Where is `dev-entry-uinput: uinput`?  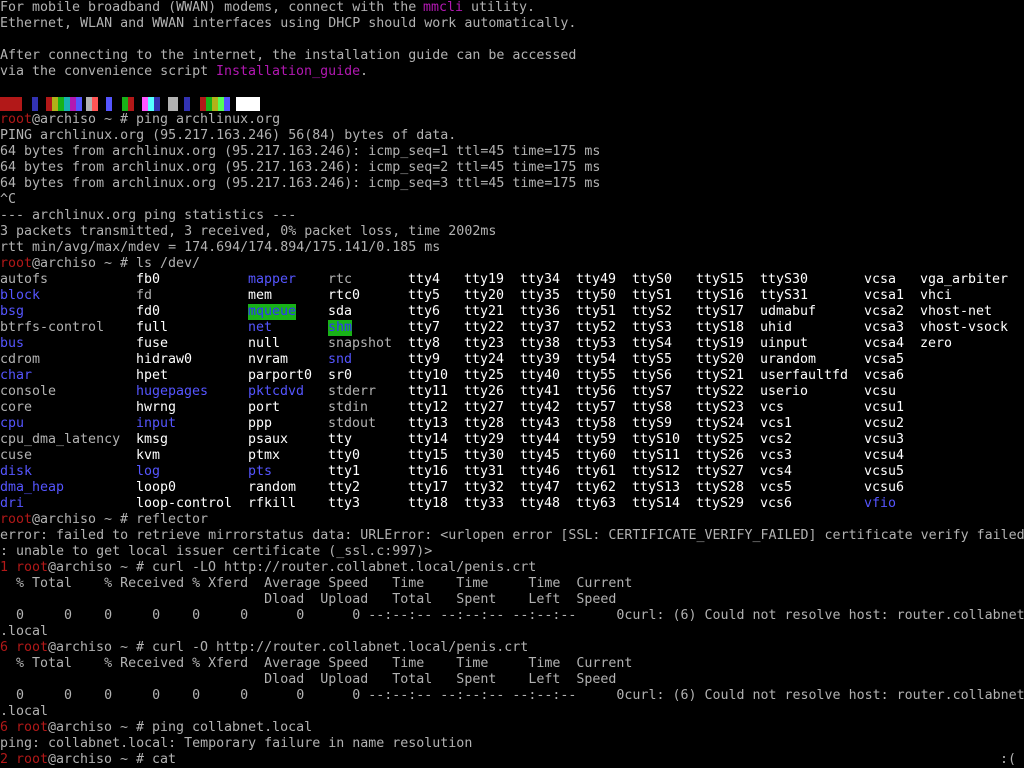
dev-entry-uinput: uinput is located at coordinates (784, 343).